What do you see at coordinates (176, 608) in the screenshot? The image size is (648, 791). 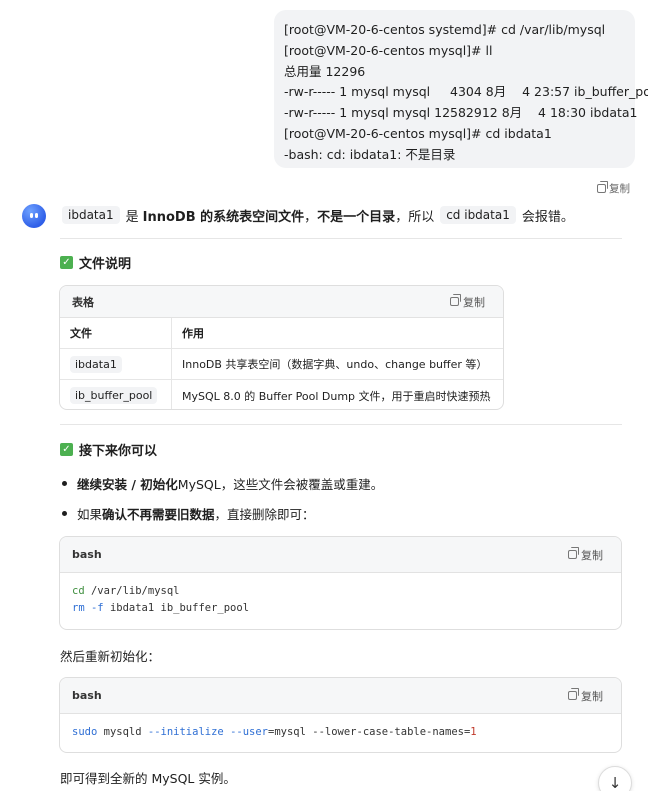 I see `code-token: ibdata1 ib_buffer_pool` at bounding box center [176, 608].